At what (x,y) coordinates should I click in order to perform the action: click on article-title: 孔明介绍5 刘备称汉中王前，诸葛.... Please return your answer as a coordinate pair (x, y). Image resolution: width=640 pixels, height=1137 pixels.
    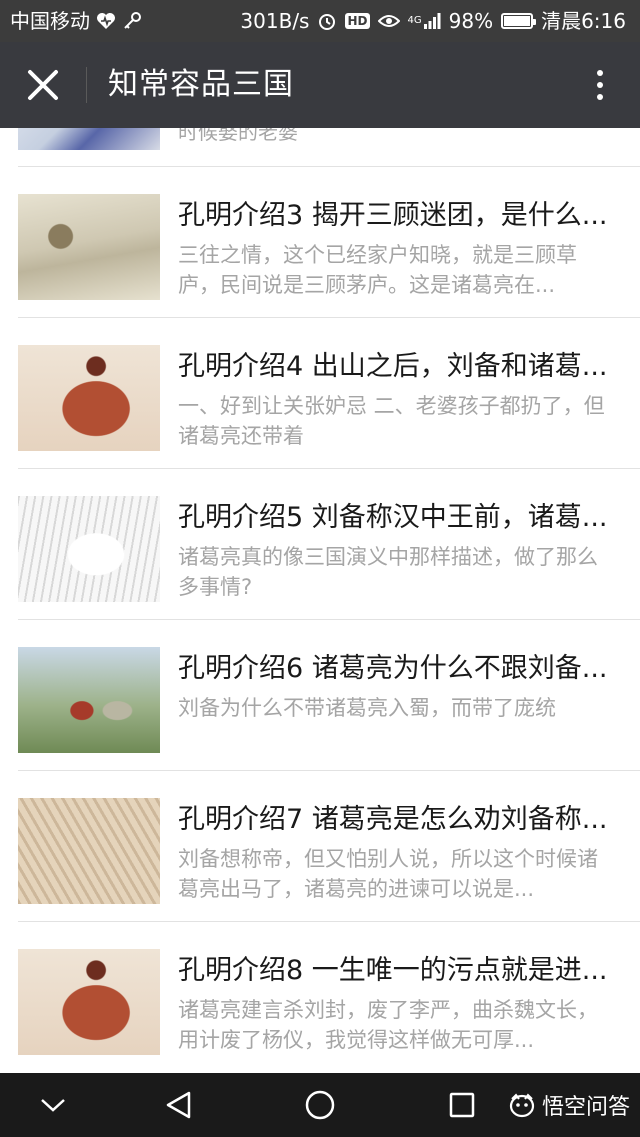
    Looking at the image, I should click on (393, 517).